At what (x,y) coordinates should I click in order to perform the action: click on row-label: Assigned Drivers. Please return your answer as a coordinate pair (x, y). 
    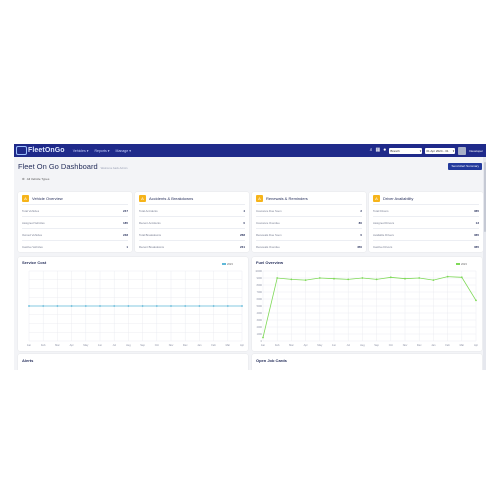
    Looking at the image, I should click on (384, 222).